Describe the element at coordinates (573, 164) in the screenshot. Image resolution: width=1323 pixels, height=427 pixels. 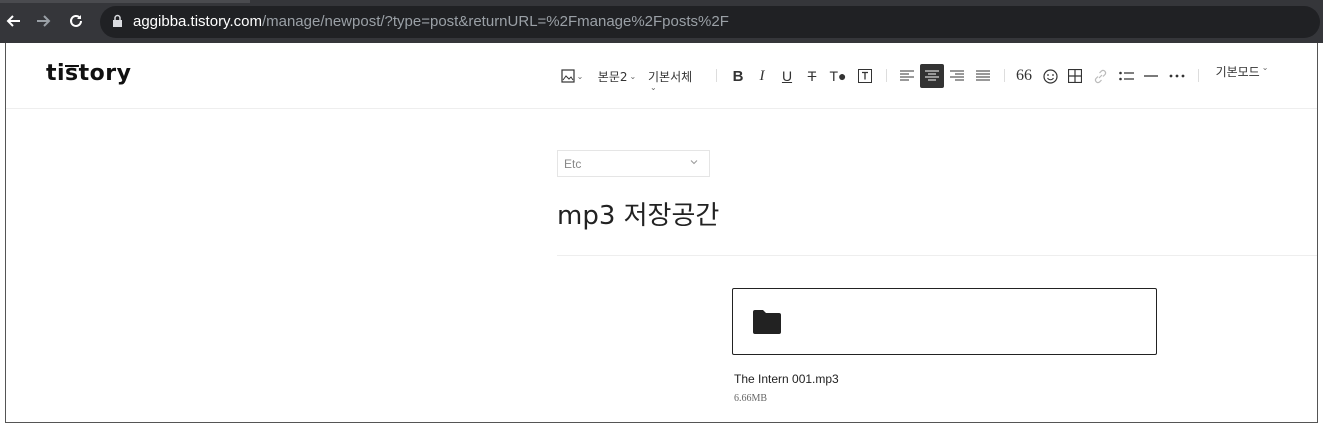
I see `category-label: Etc` at that location.